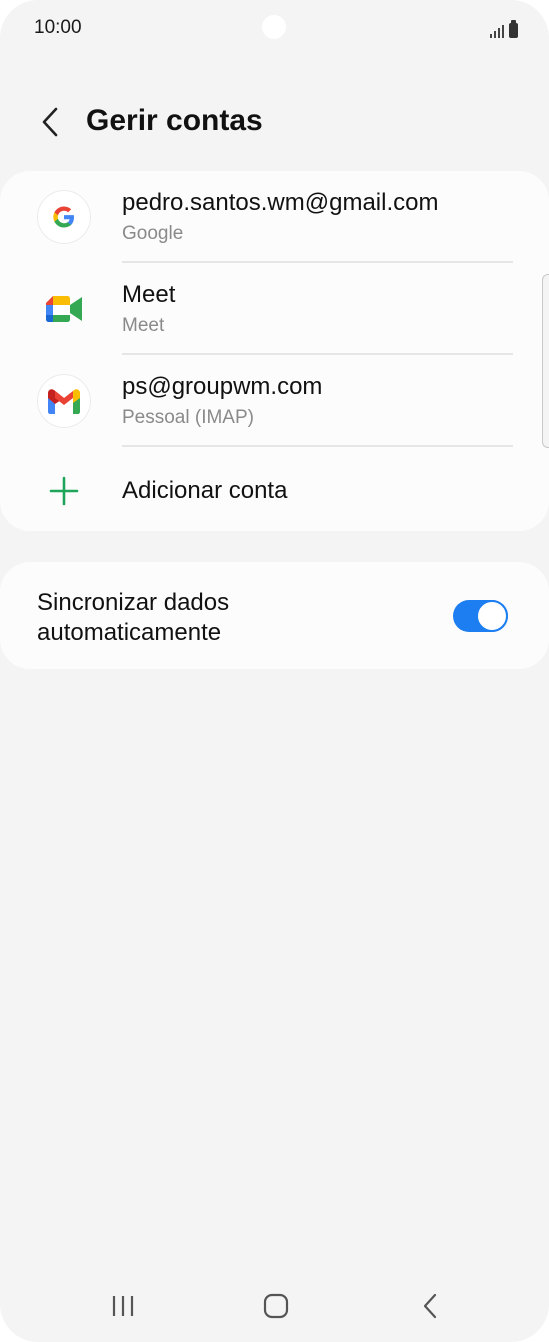 The image size is (549, 1342). What do you see at coordinates (274, 27) in the screenshot?
I see `front-camera` at bounding box center [274, 27].